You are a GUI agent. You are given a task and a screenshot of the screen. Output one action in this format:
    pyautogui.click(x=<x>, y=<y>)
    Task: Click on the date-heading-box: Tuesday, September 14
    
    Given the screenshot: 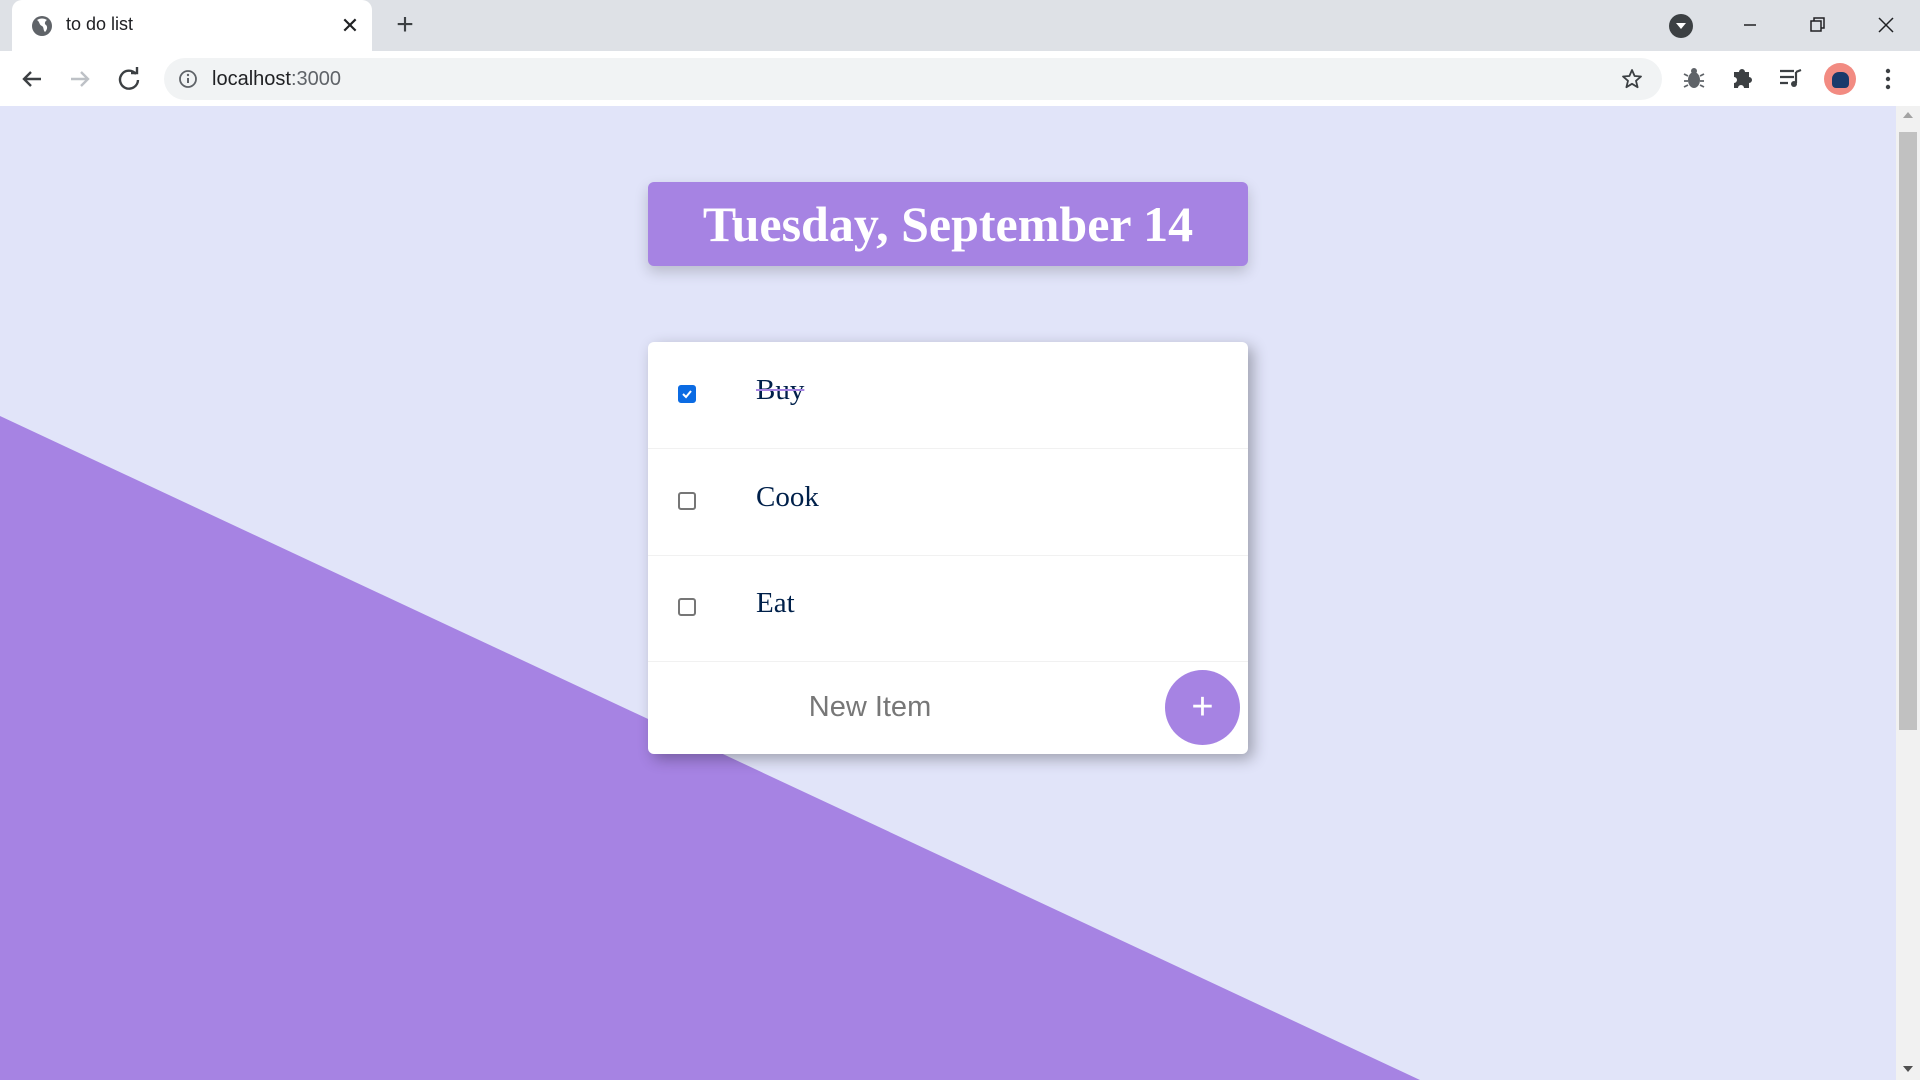 What is the action you would take?
    pyautogui.click(x=948, y=224)
    